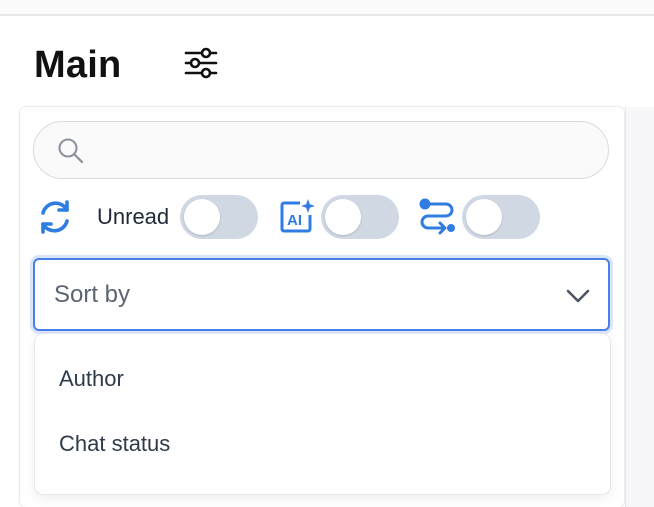 This screenshot has width=654, height=507. What do you see at coordinates (91, 378) in the screenshot?
I see `option-label: Author` at bounding box center [91, 378].